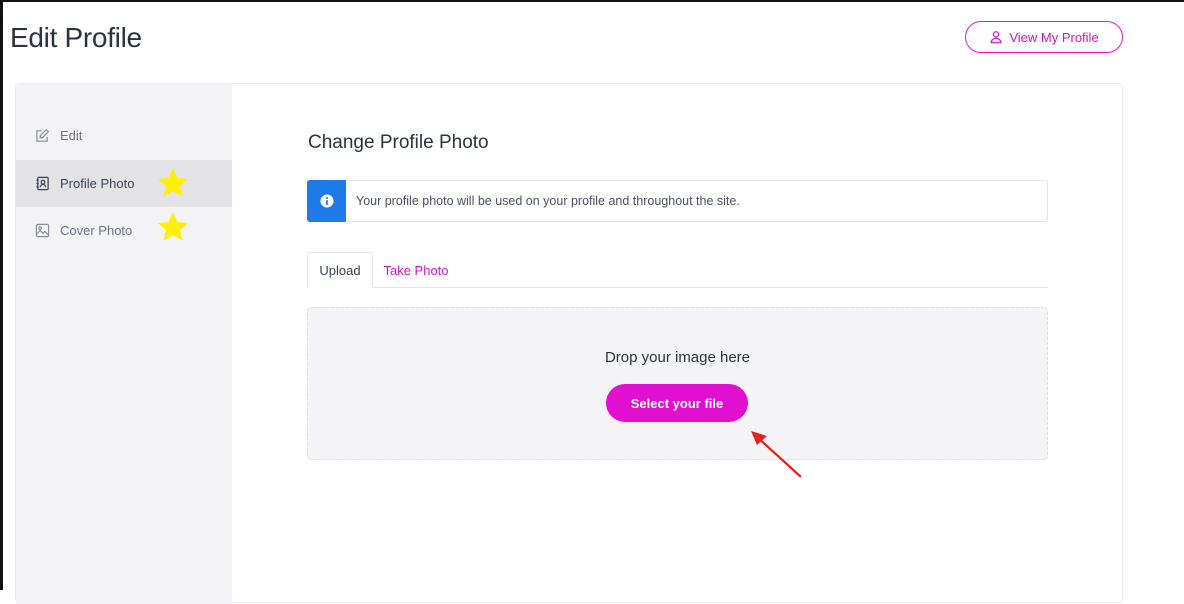  Describe the element at coordinates (97, 183) in the screenshot. I see `sidebar-item-label: Profile Photo` at that location.